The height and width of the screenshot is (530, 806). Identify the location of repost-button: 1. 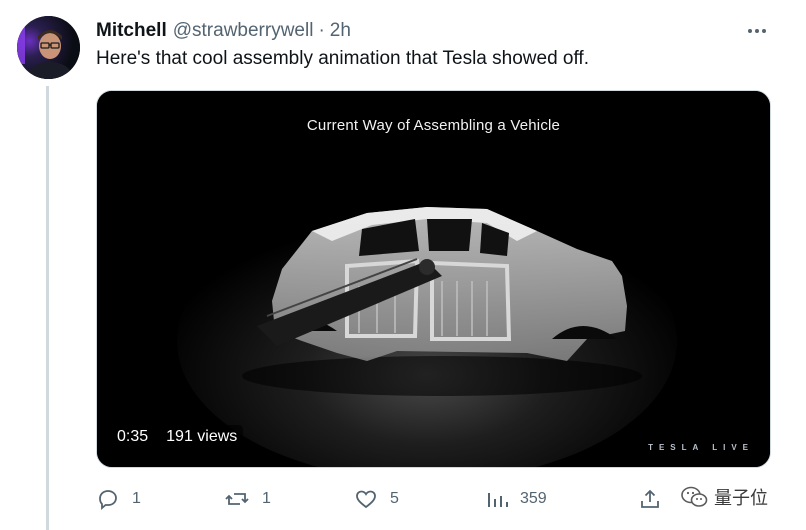
(247, 499).